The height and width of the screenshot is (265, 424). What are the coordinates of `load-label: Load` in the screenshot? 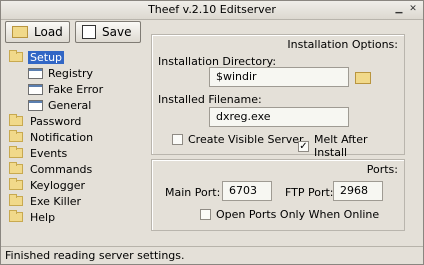 It's located at (48, 32).